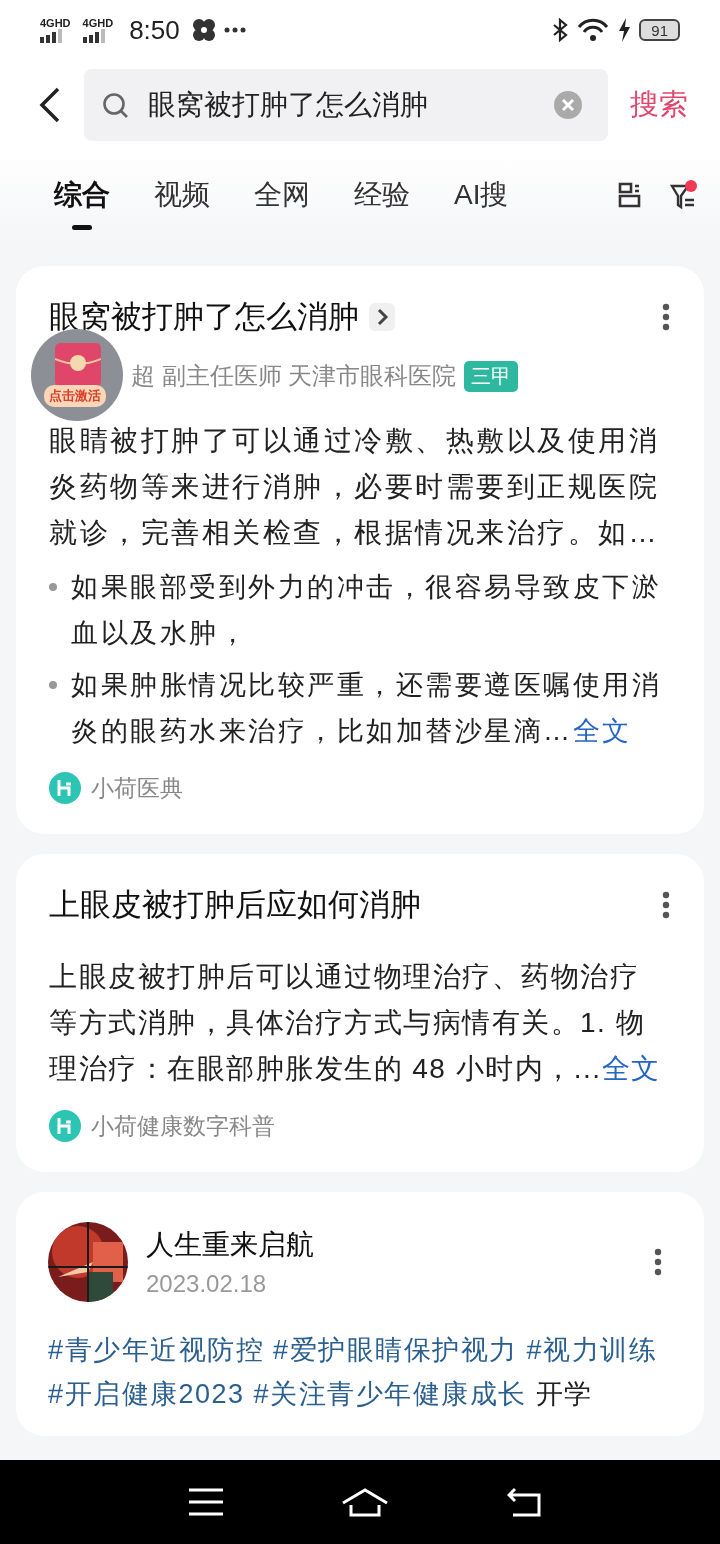 This screenshot has height=1544, width=720. I want to click on search-field: 眼窝被打肿了怎么消肿, so click(346, 105).